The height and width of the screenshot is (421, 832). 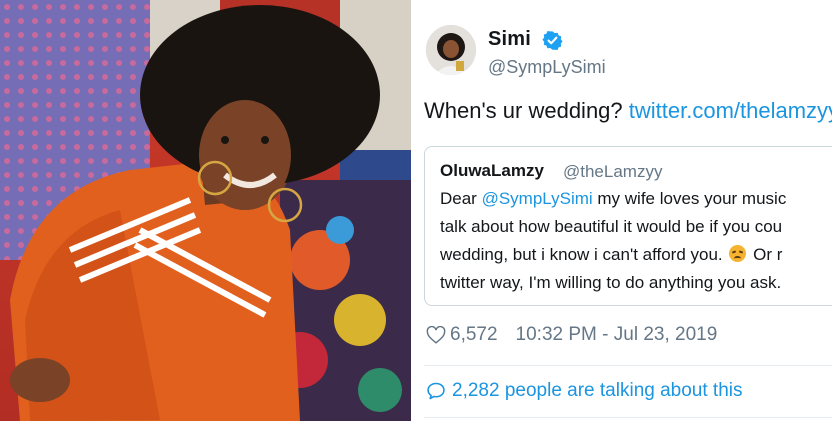 I want to click on tweet-timestamp: 10:32 PM - Jul 23, 2019, so click(x=617, y=335).